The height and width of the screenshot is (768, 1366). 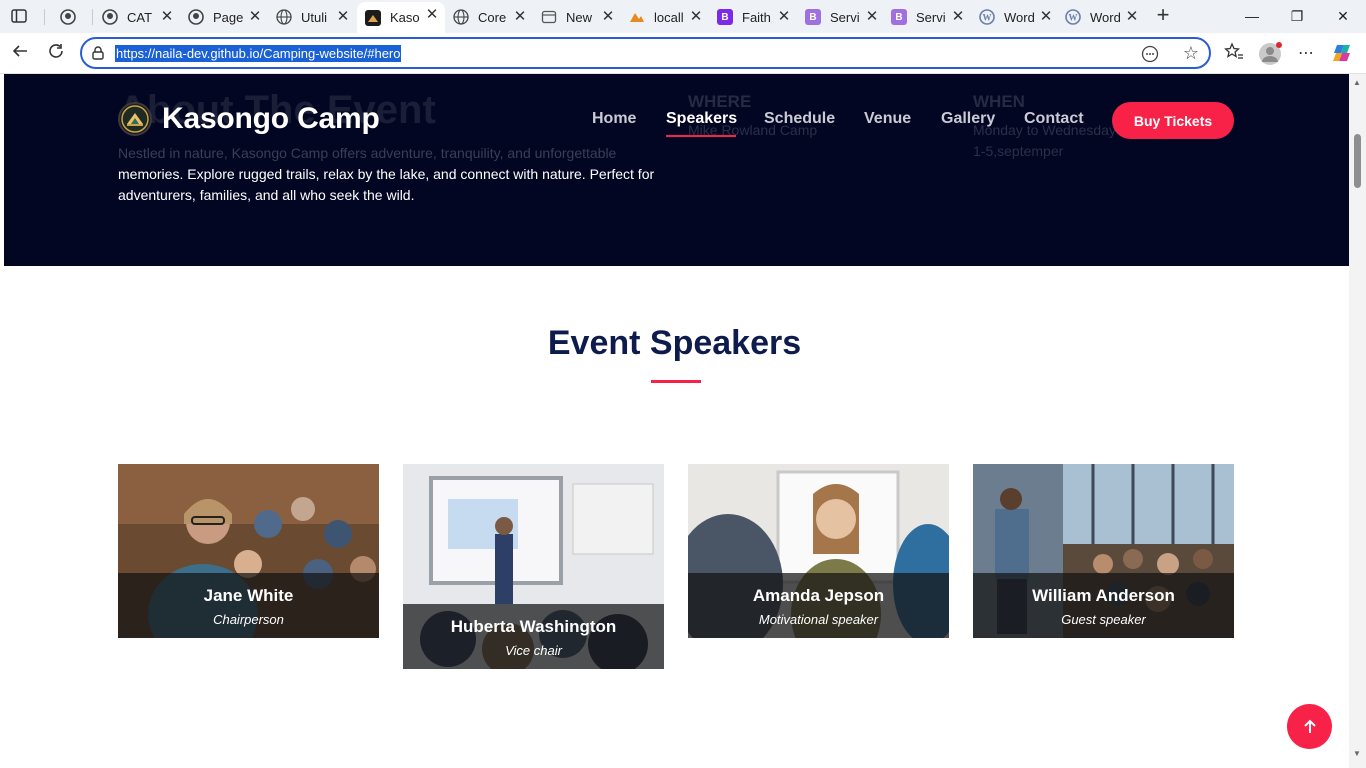 I want to click on minimize-button: —, so click(x=1252, y=16).